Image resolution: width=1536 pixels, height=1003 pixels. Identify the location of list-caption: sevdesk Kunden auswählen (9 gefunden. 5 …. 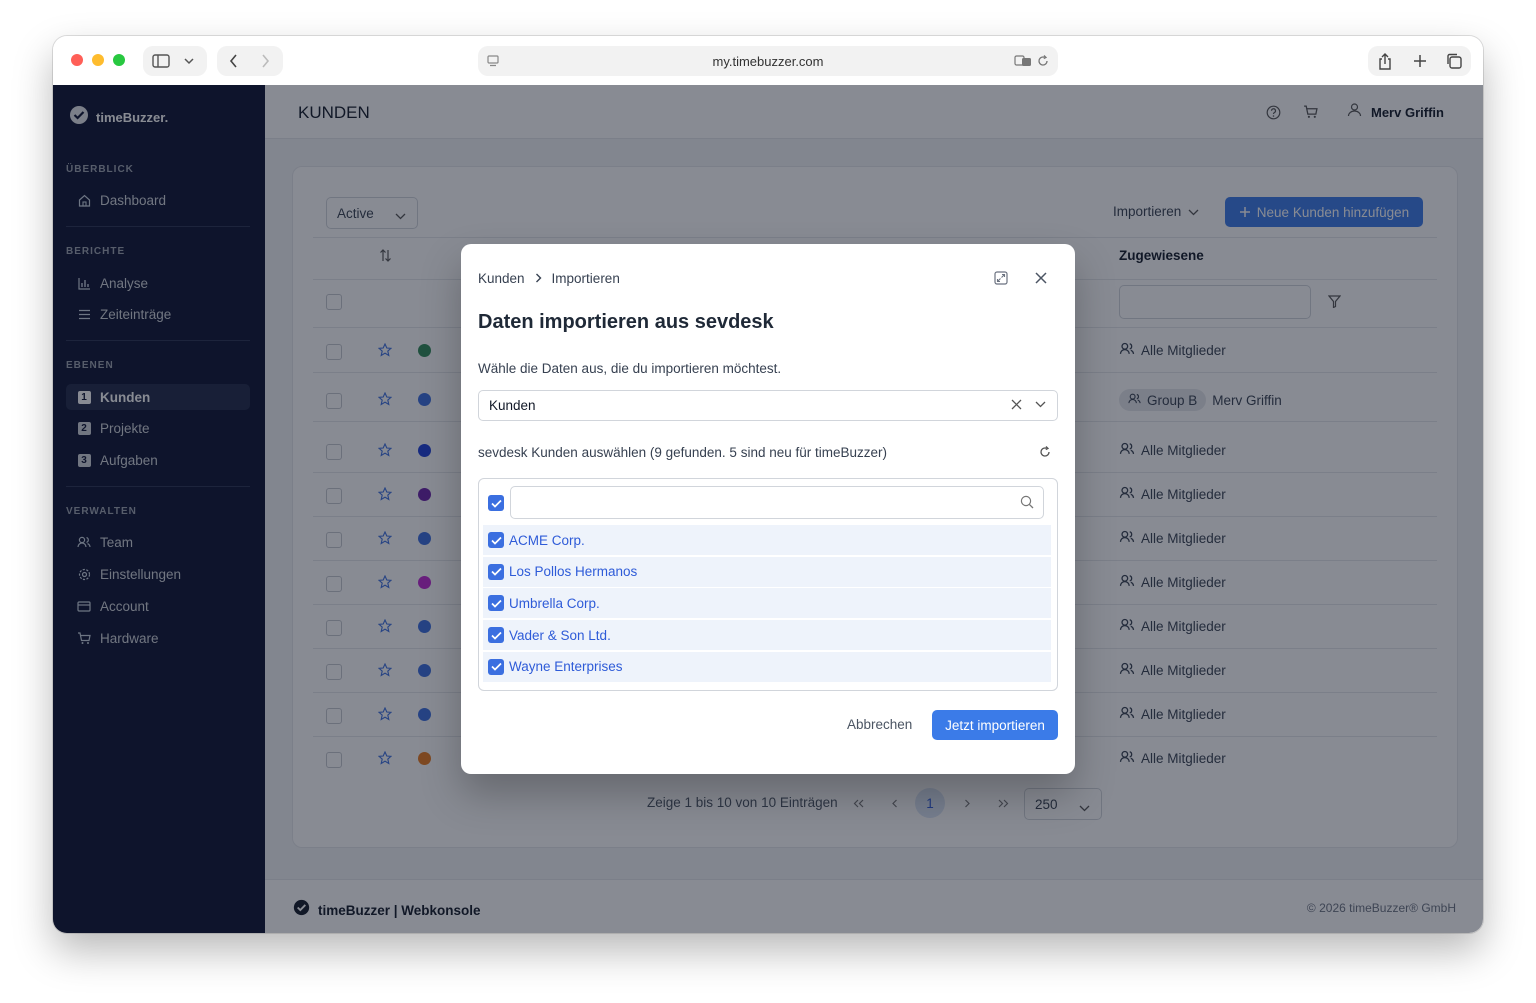
(683, 452).